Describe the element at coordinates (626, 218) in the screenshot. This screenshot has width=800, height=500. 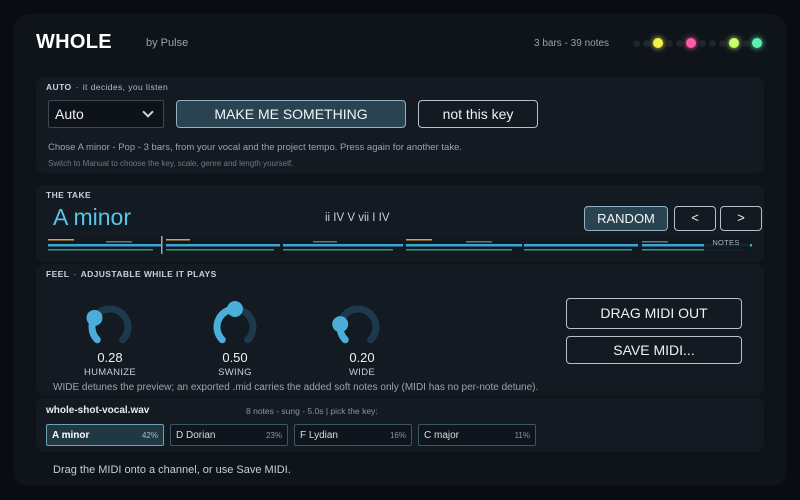
I see `random-button: RANDOM` at that location.